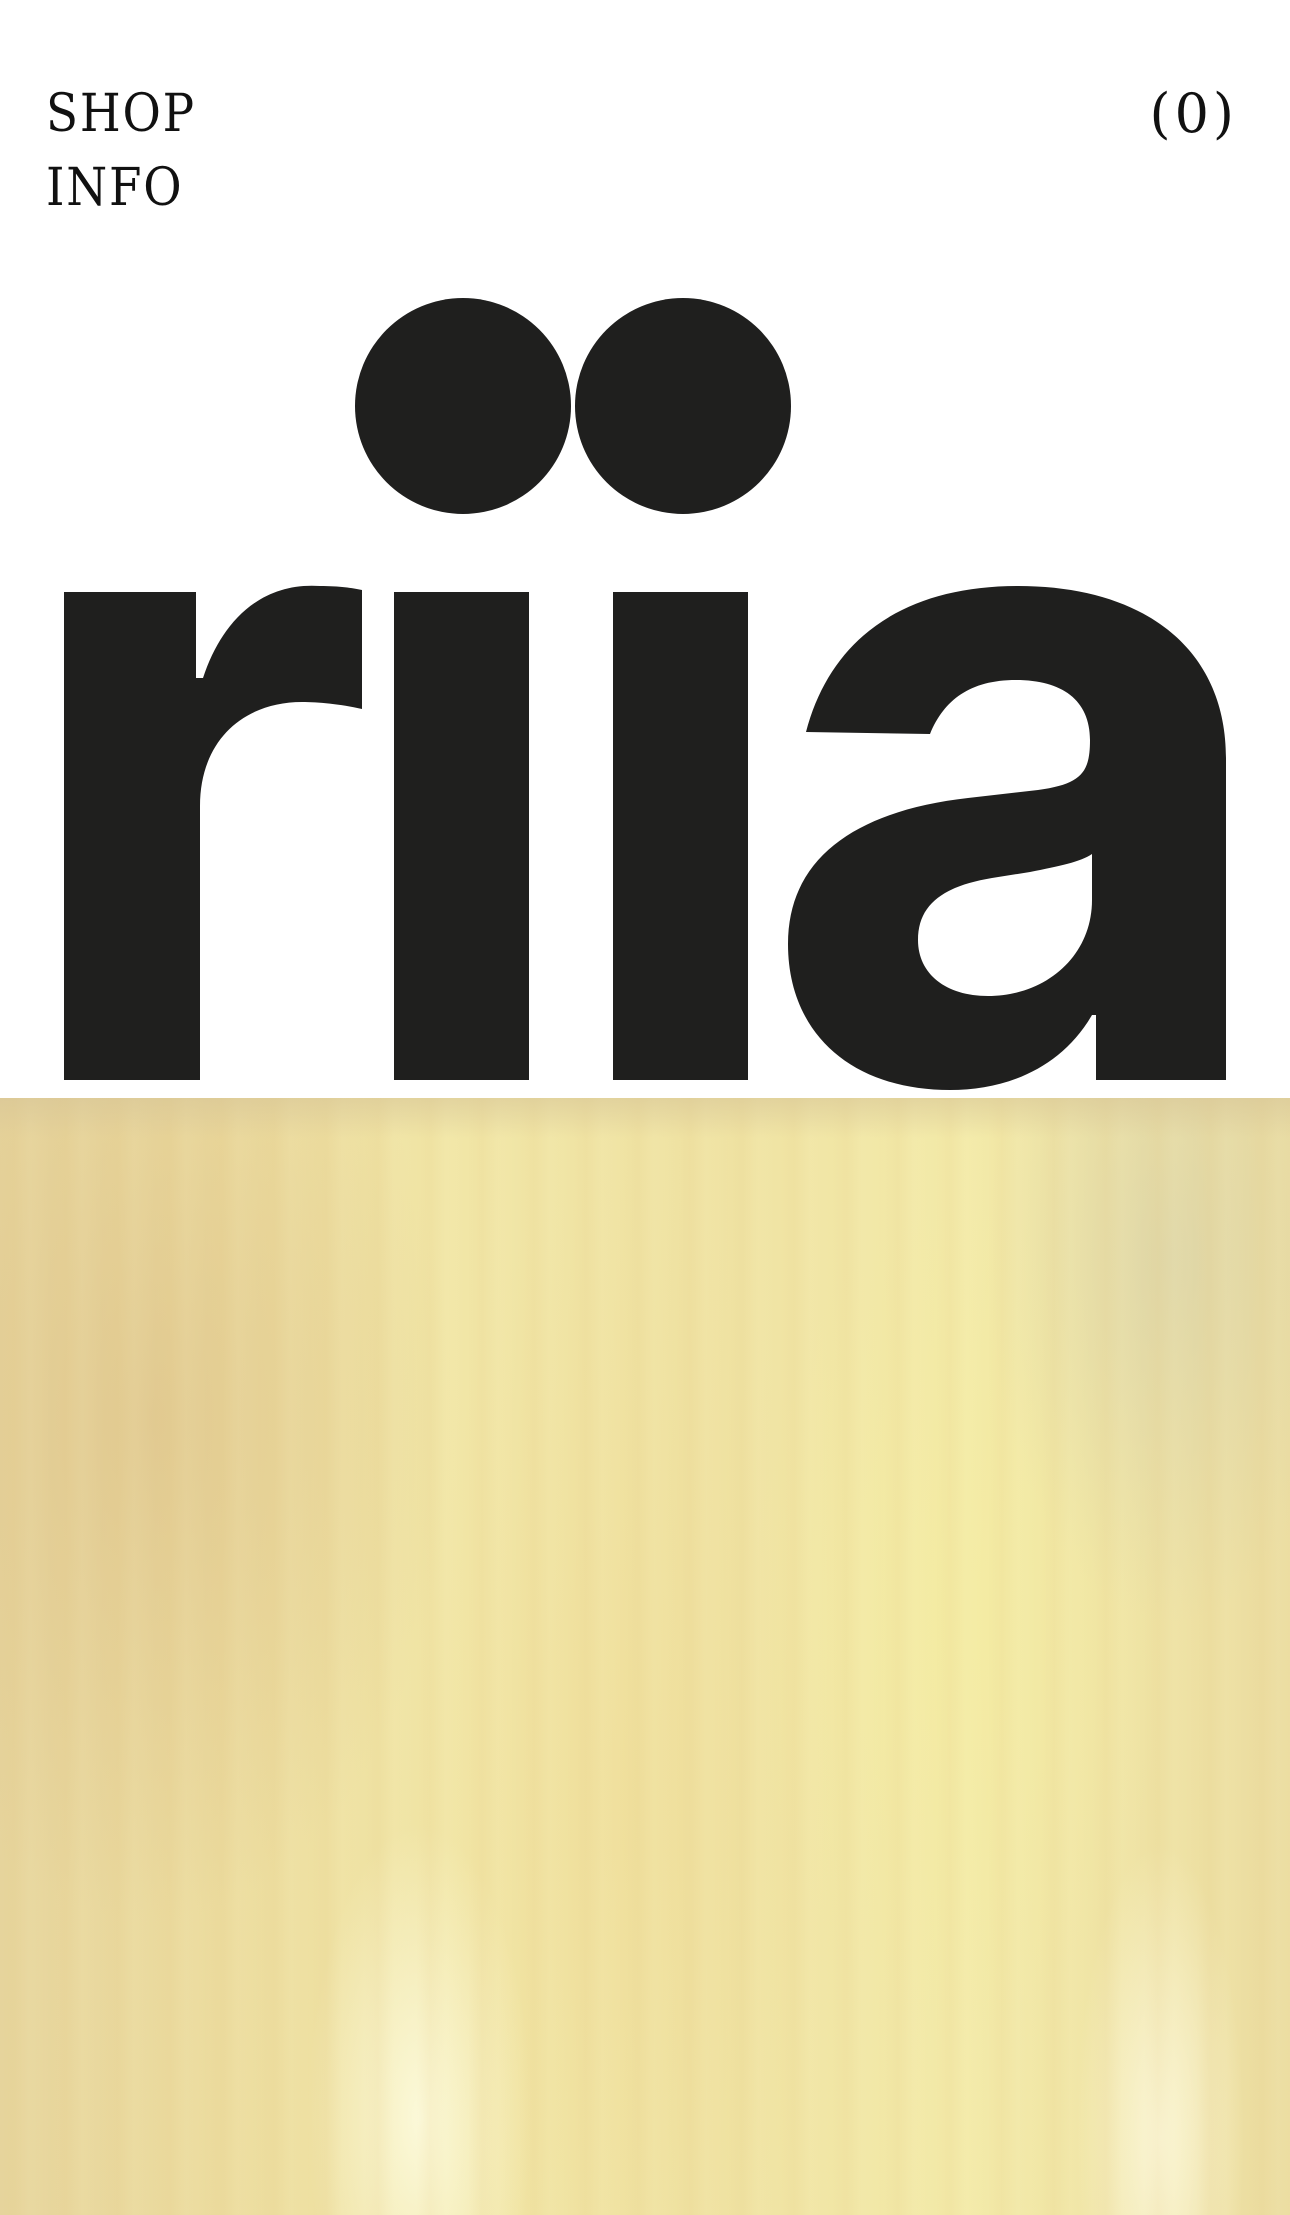  I want to click on letter-r, so click(213, 832).